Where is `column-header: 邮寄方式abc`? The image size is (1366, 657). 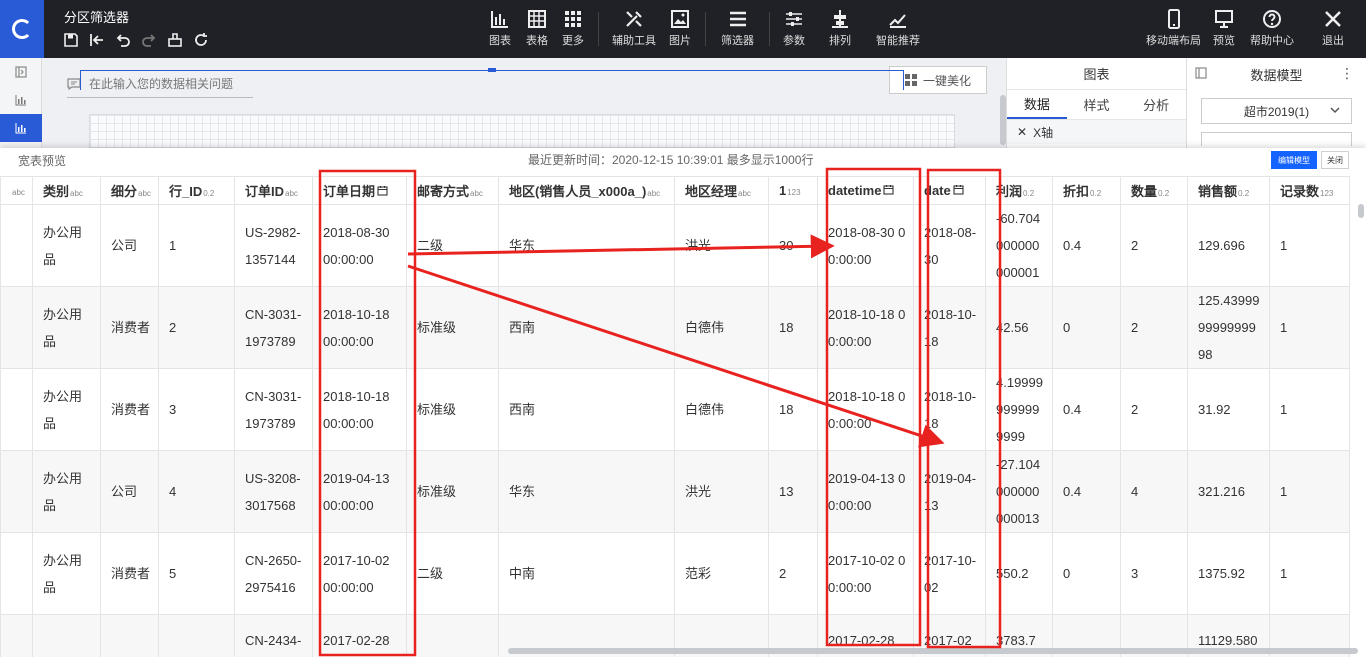 column-header: 邮寄方式abc is located at coordinates (452, 190).